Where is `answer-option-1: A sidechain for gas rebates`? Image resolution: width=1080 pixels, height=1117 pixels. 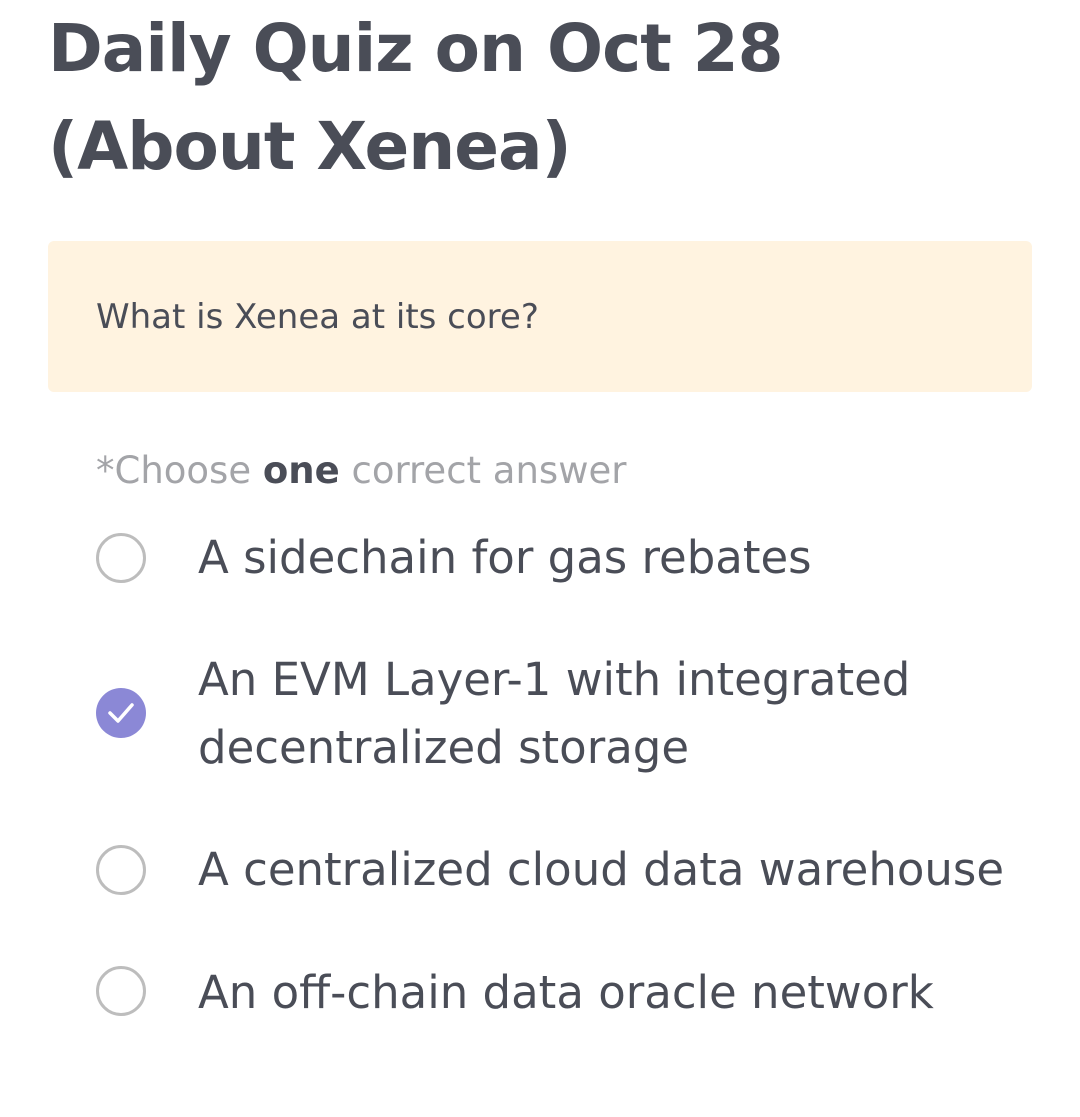 answer-option-1: A sidechain for gas rebates is located at coordinates (561, 558).